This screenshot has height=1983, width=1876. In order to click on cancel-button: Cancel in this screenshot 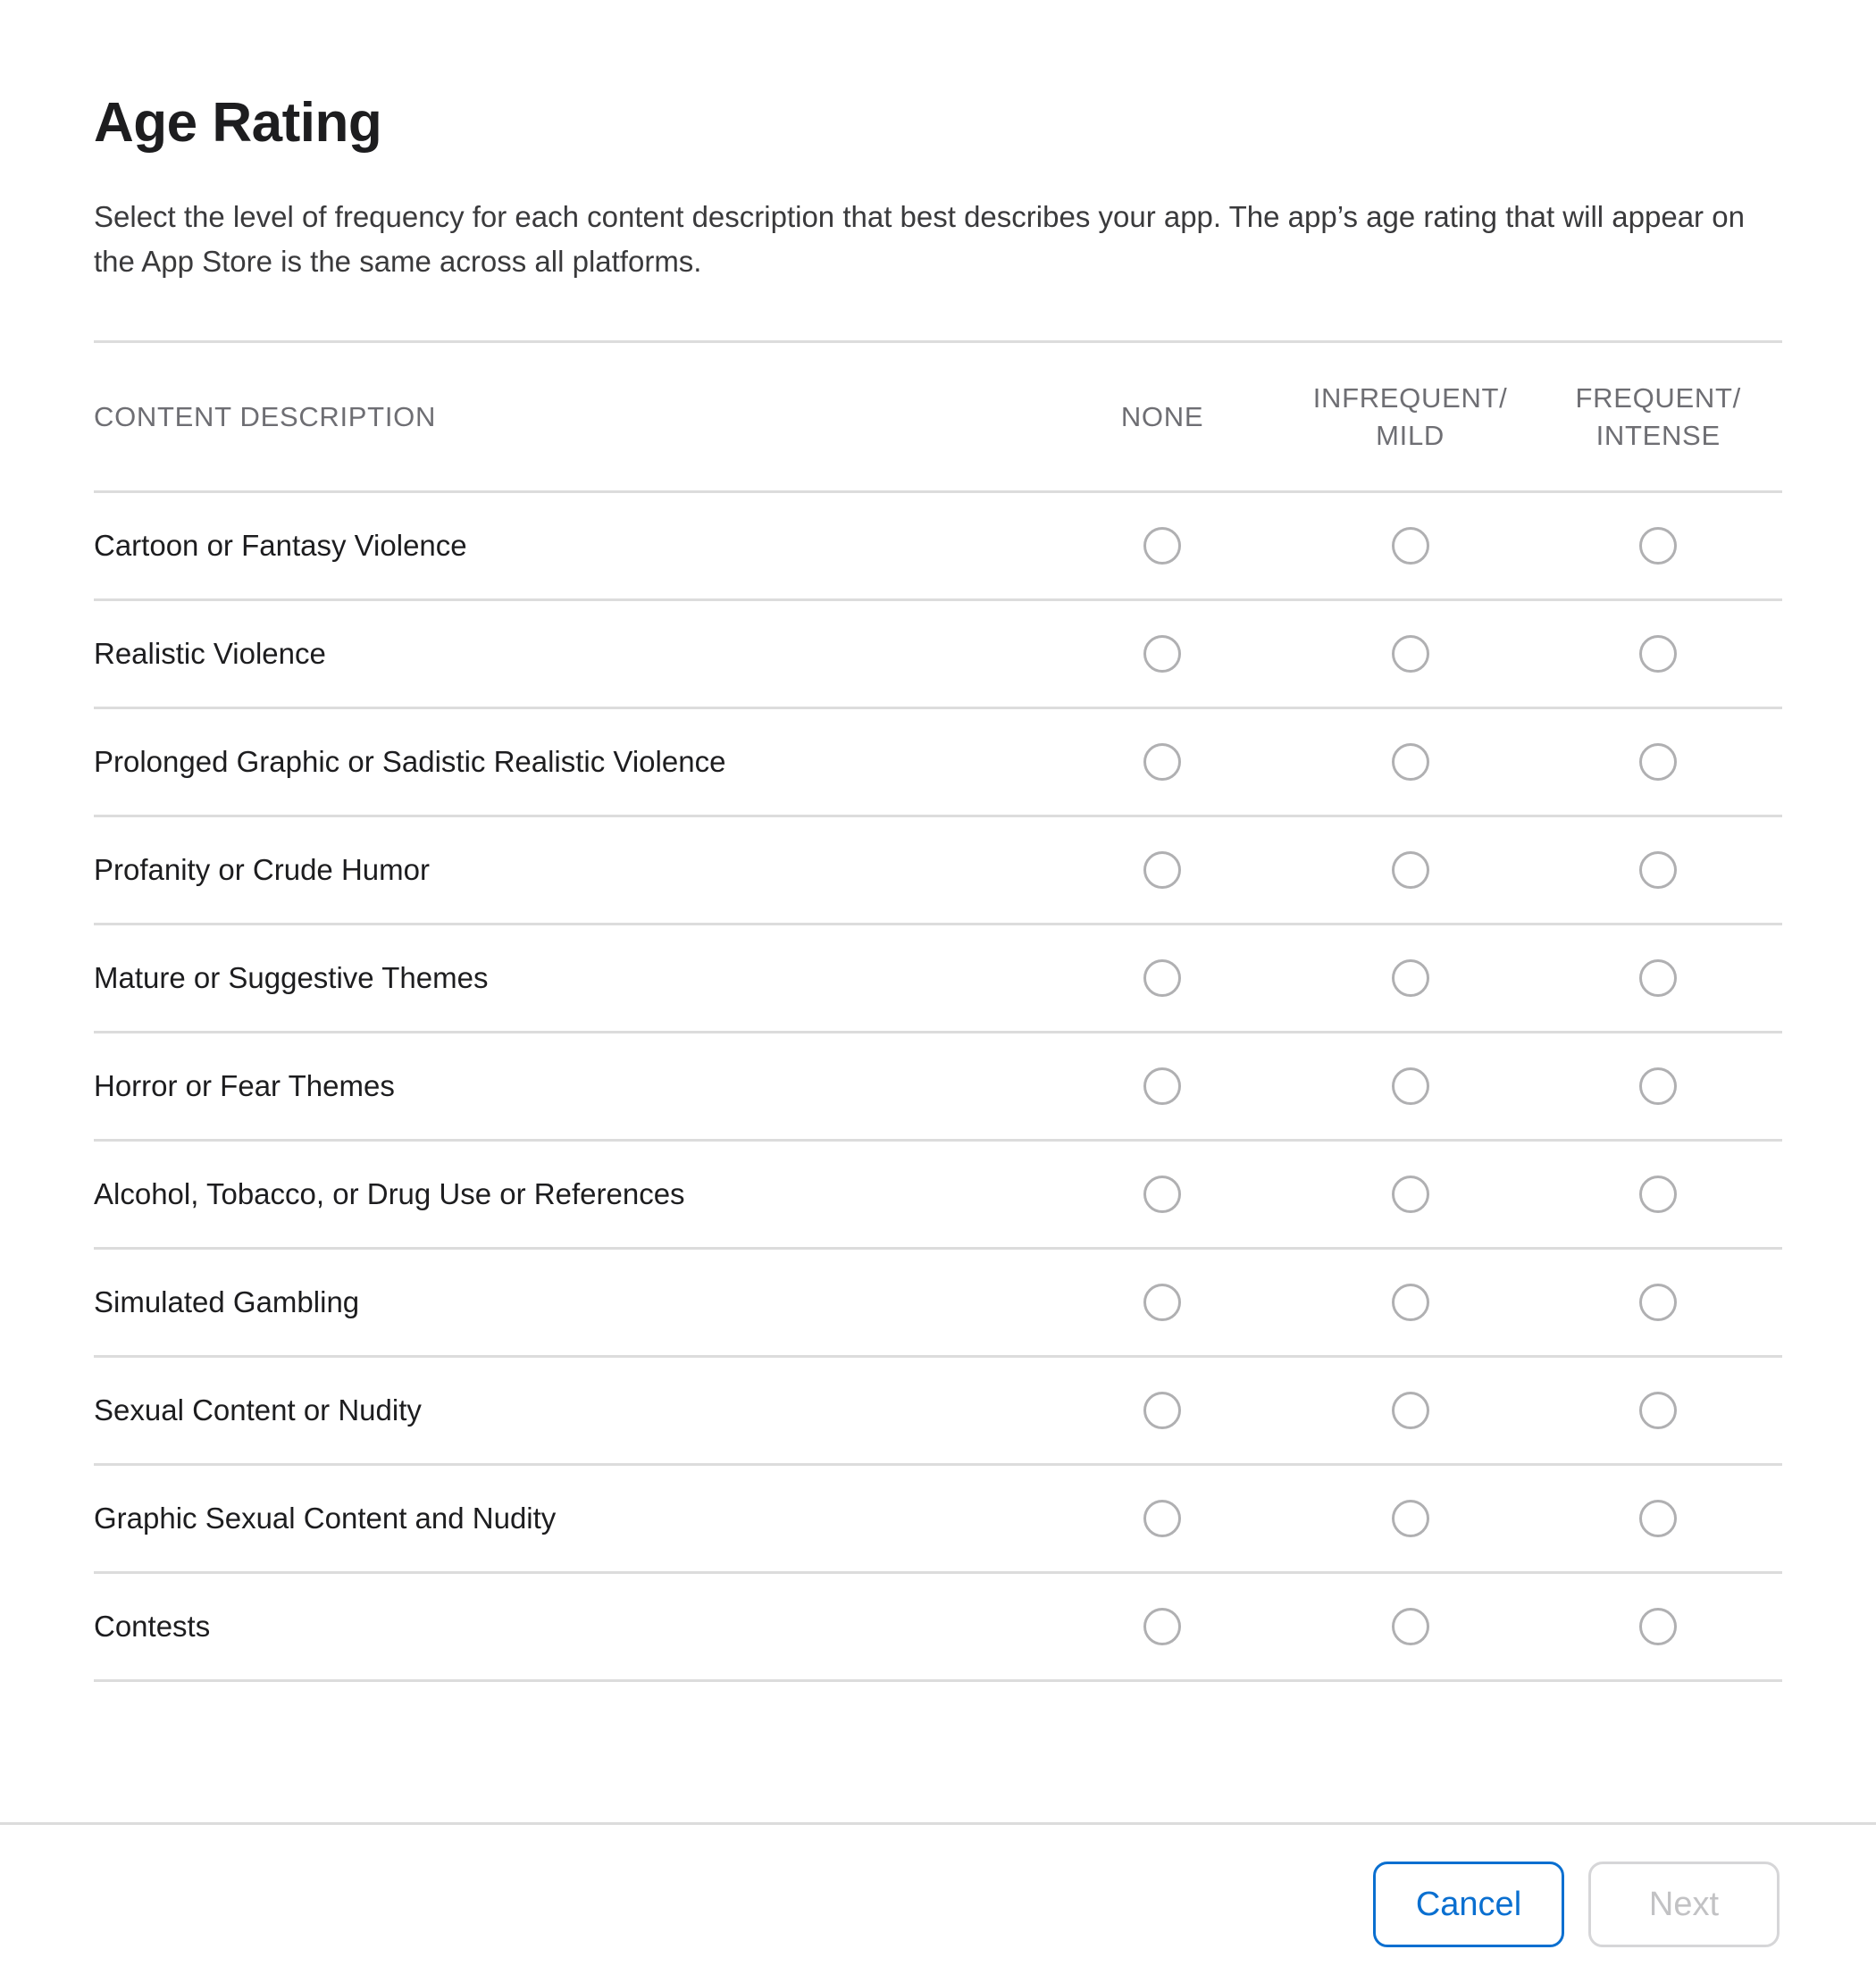, I will do `click(1468, 1904)`.